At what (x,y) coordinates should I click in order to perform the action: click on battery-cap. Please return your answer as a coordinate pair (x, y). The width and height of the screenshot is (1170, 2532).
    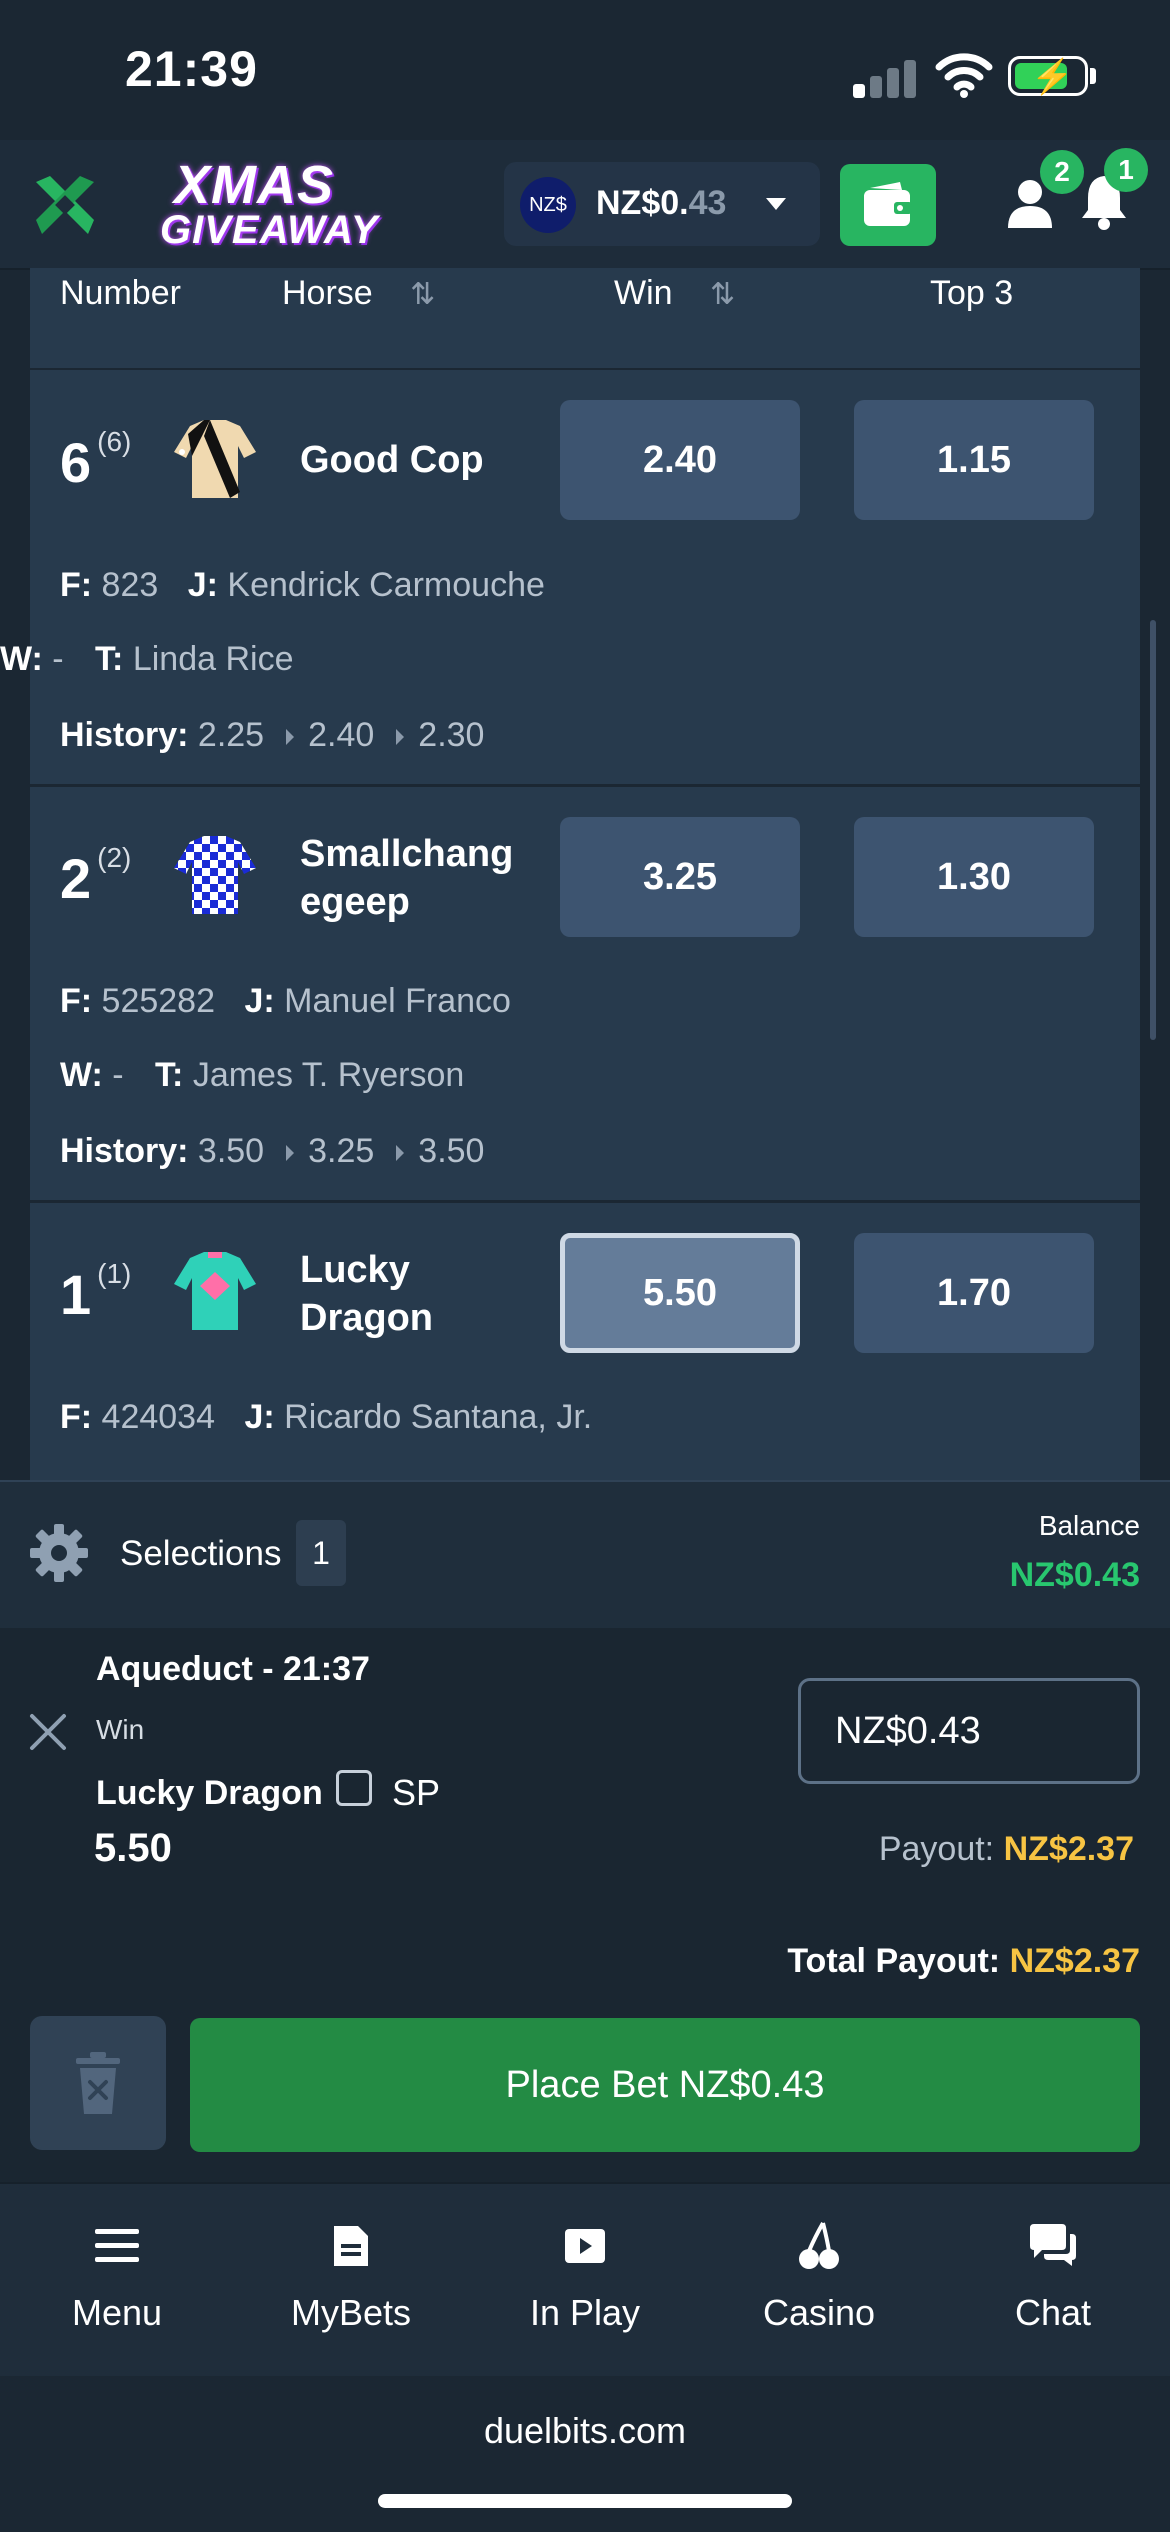
    Looking at the image, I should click on (1093, 76).